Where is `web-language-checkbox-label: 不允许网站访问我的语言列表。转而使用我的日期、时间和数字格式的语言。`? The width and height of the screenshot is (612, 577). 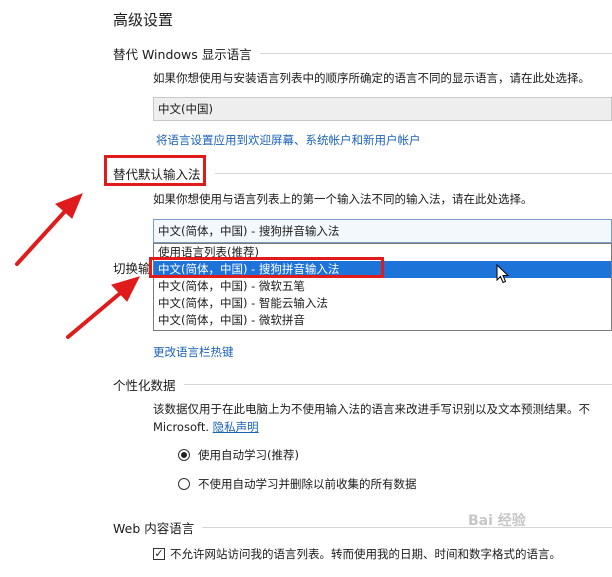
web-language-checkbox-label: 不允许网站访问我的语言列表。转而使用我的日期、时间和数字格式的语言。 is located at coordinates (365, 554).